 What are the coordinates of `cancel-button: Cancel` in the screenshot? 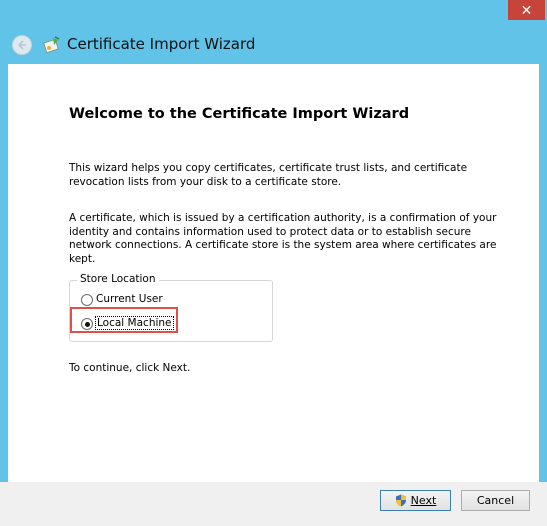 It's located at (495, 500).